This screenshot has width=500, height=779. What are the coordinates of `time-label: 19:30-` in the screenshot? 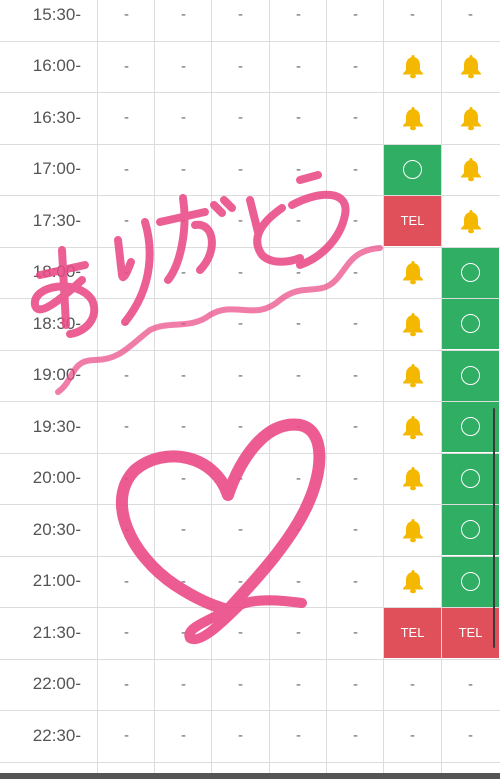 It's located at (56, 426).